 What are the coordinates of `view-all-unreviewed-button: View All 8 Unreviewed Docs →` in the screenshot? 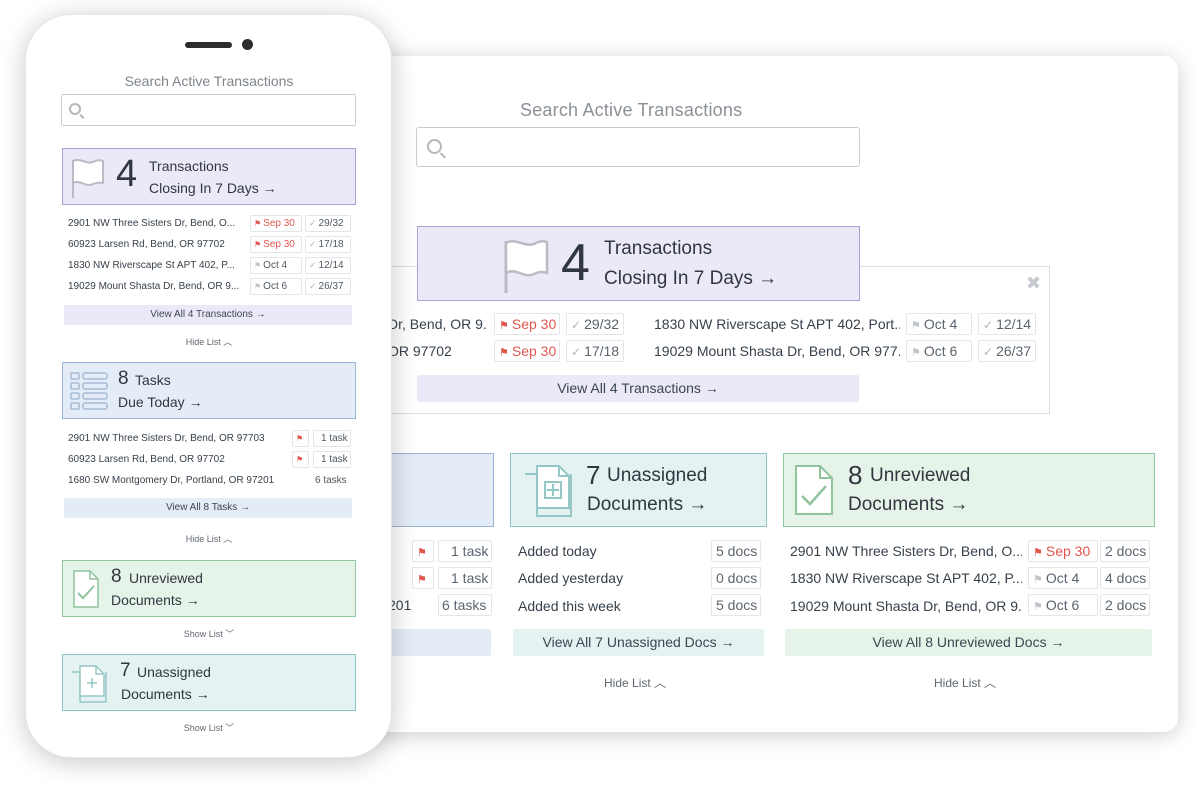 It's located at (968, 642).